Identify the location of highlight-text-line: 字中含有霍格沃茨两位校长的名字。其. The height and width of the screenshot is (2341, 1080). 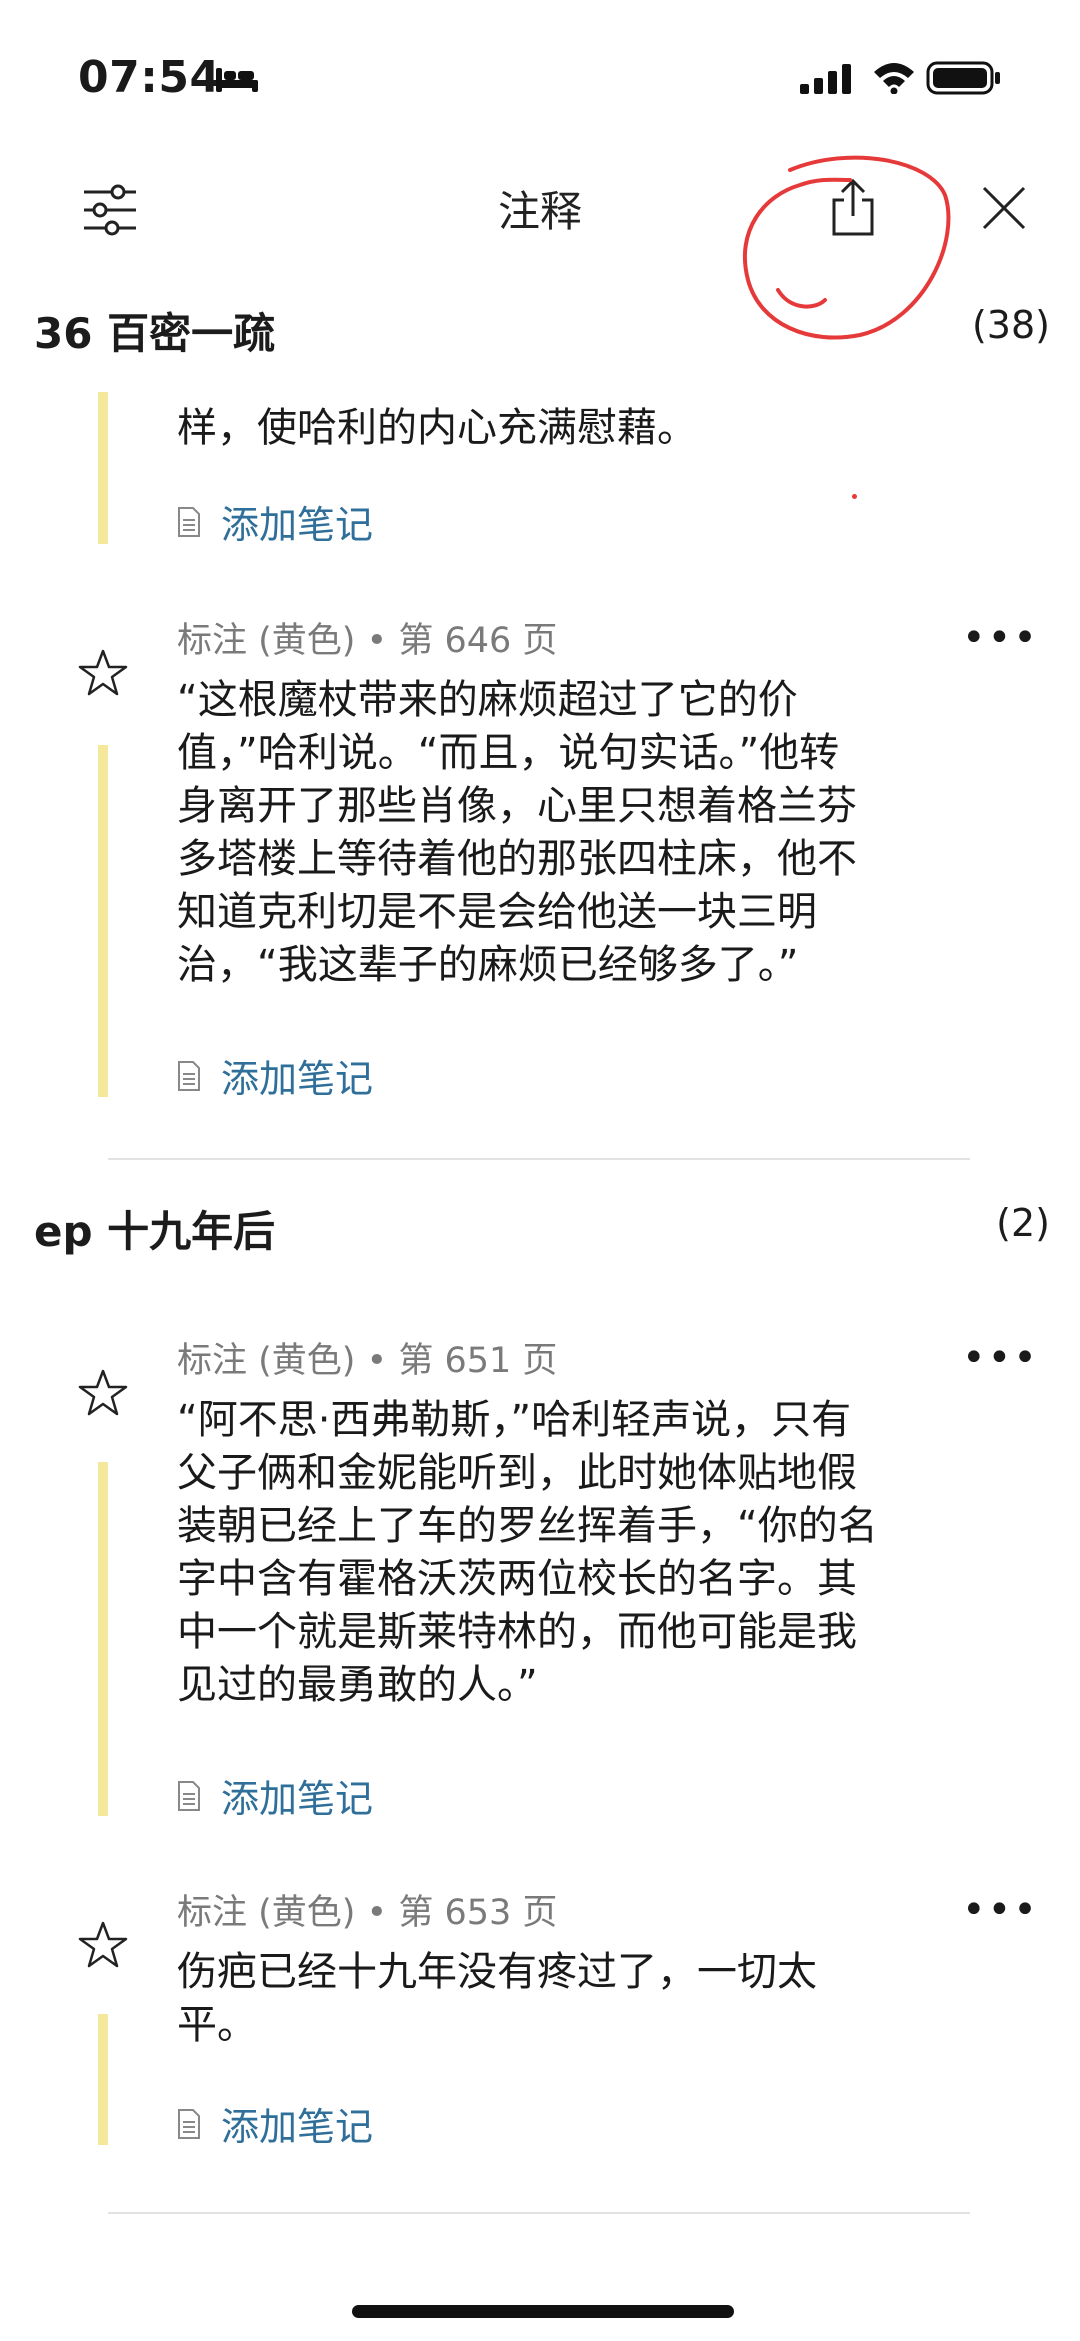
(517, 1579).